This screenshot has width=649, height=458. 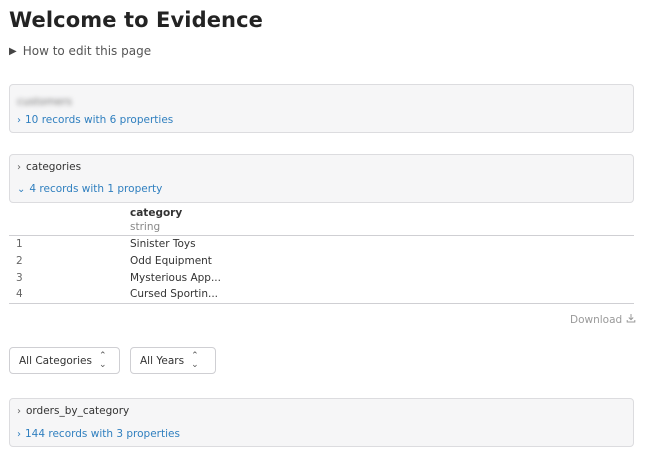 I want to click on edit-page-details-toggle: ▶ How to edit this page, so click(x=80, y=51).